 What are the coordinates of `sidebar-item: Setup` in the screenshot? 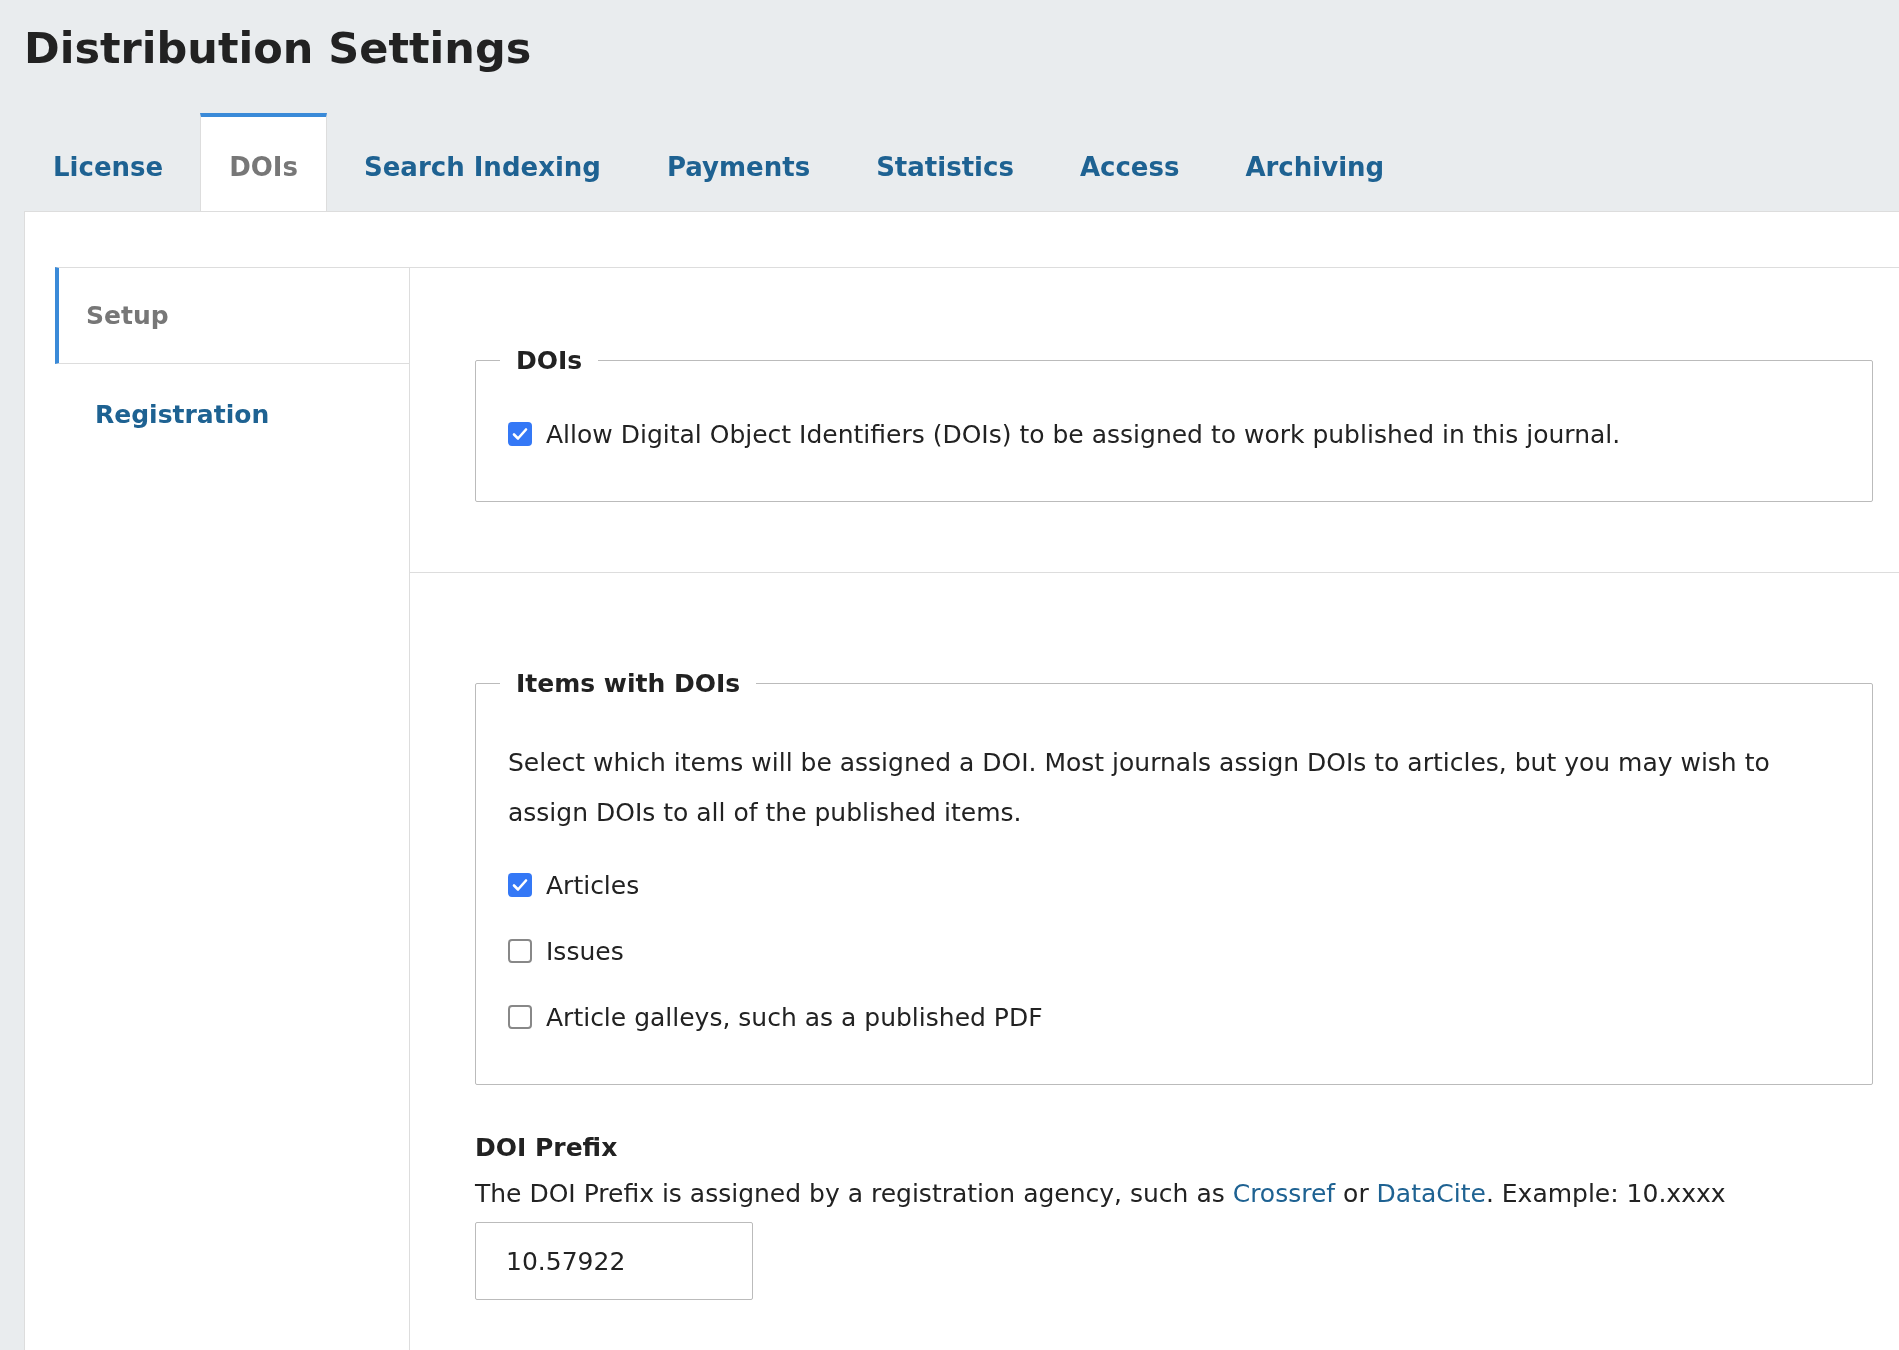 It's located at (232, 315).